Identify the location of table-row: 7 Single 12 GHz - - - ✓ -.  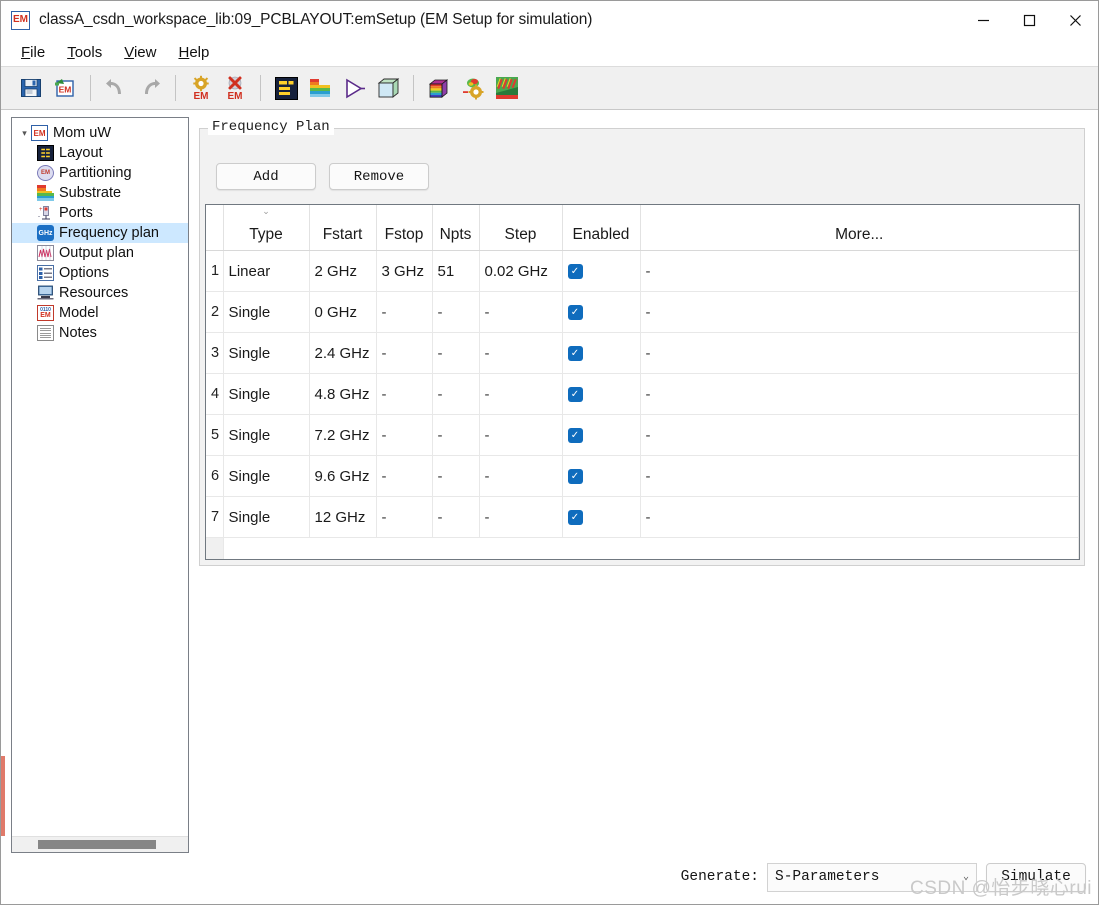
(642, 517).